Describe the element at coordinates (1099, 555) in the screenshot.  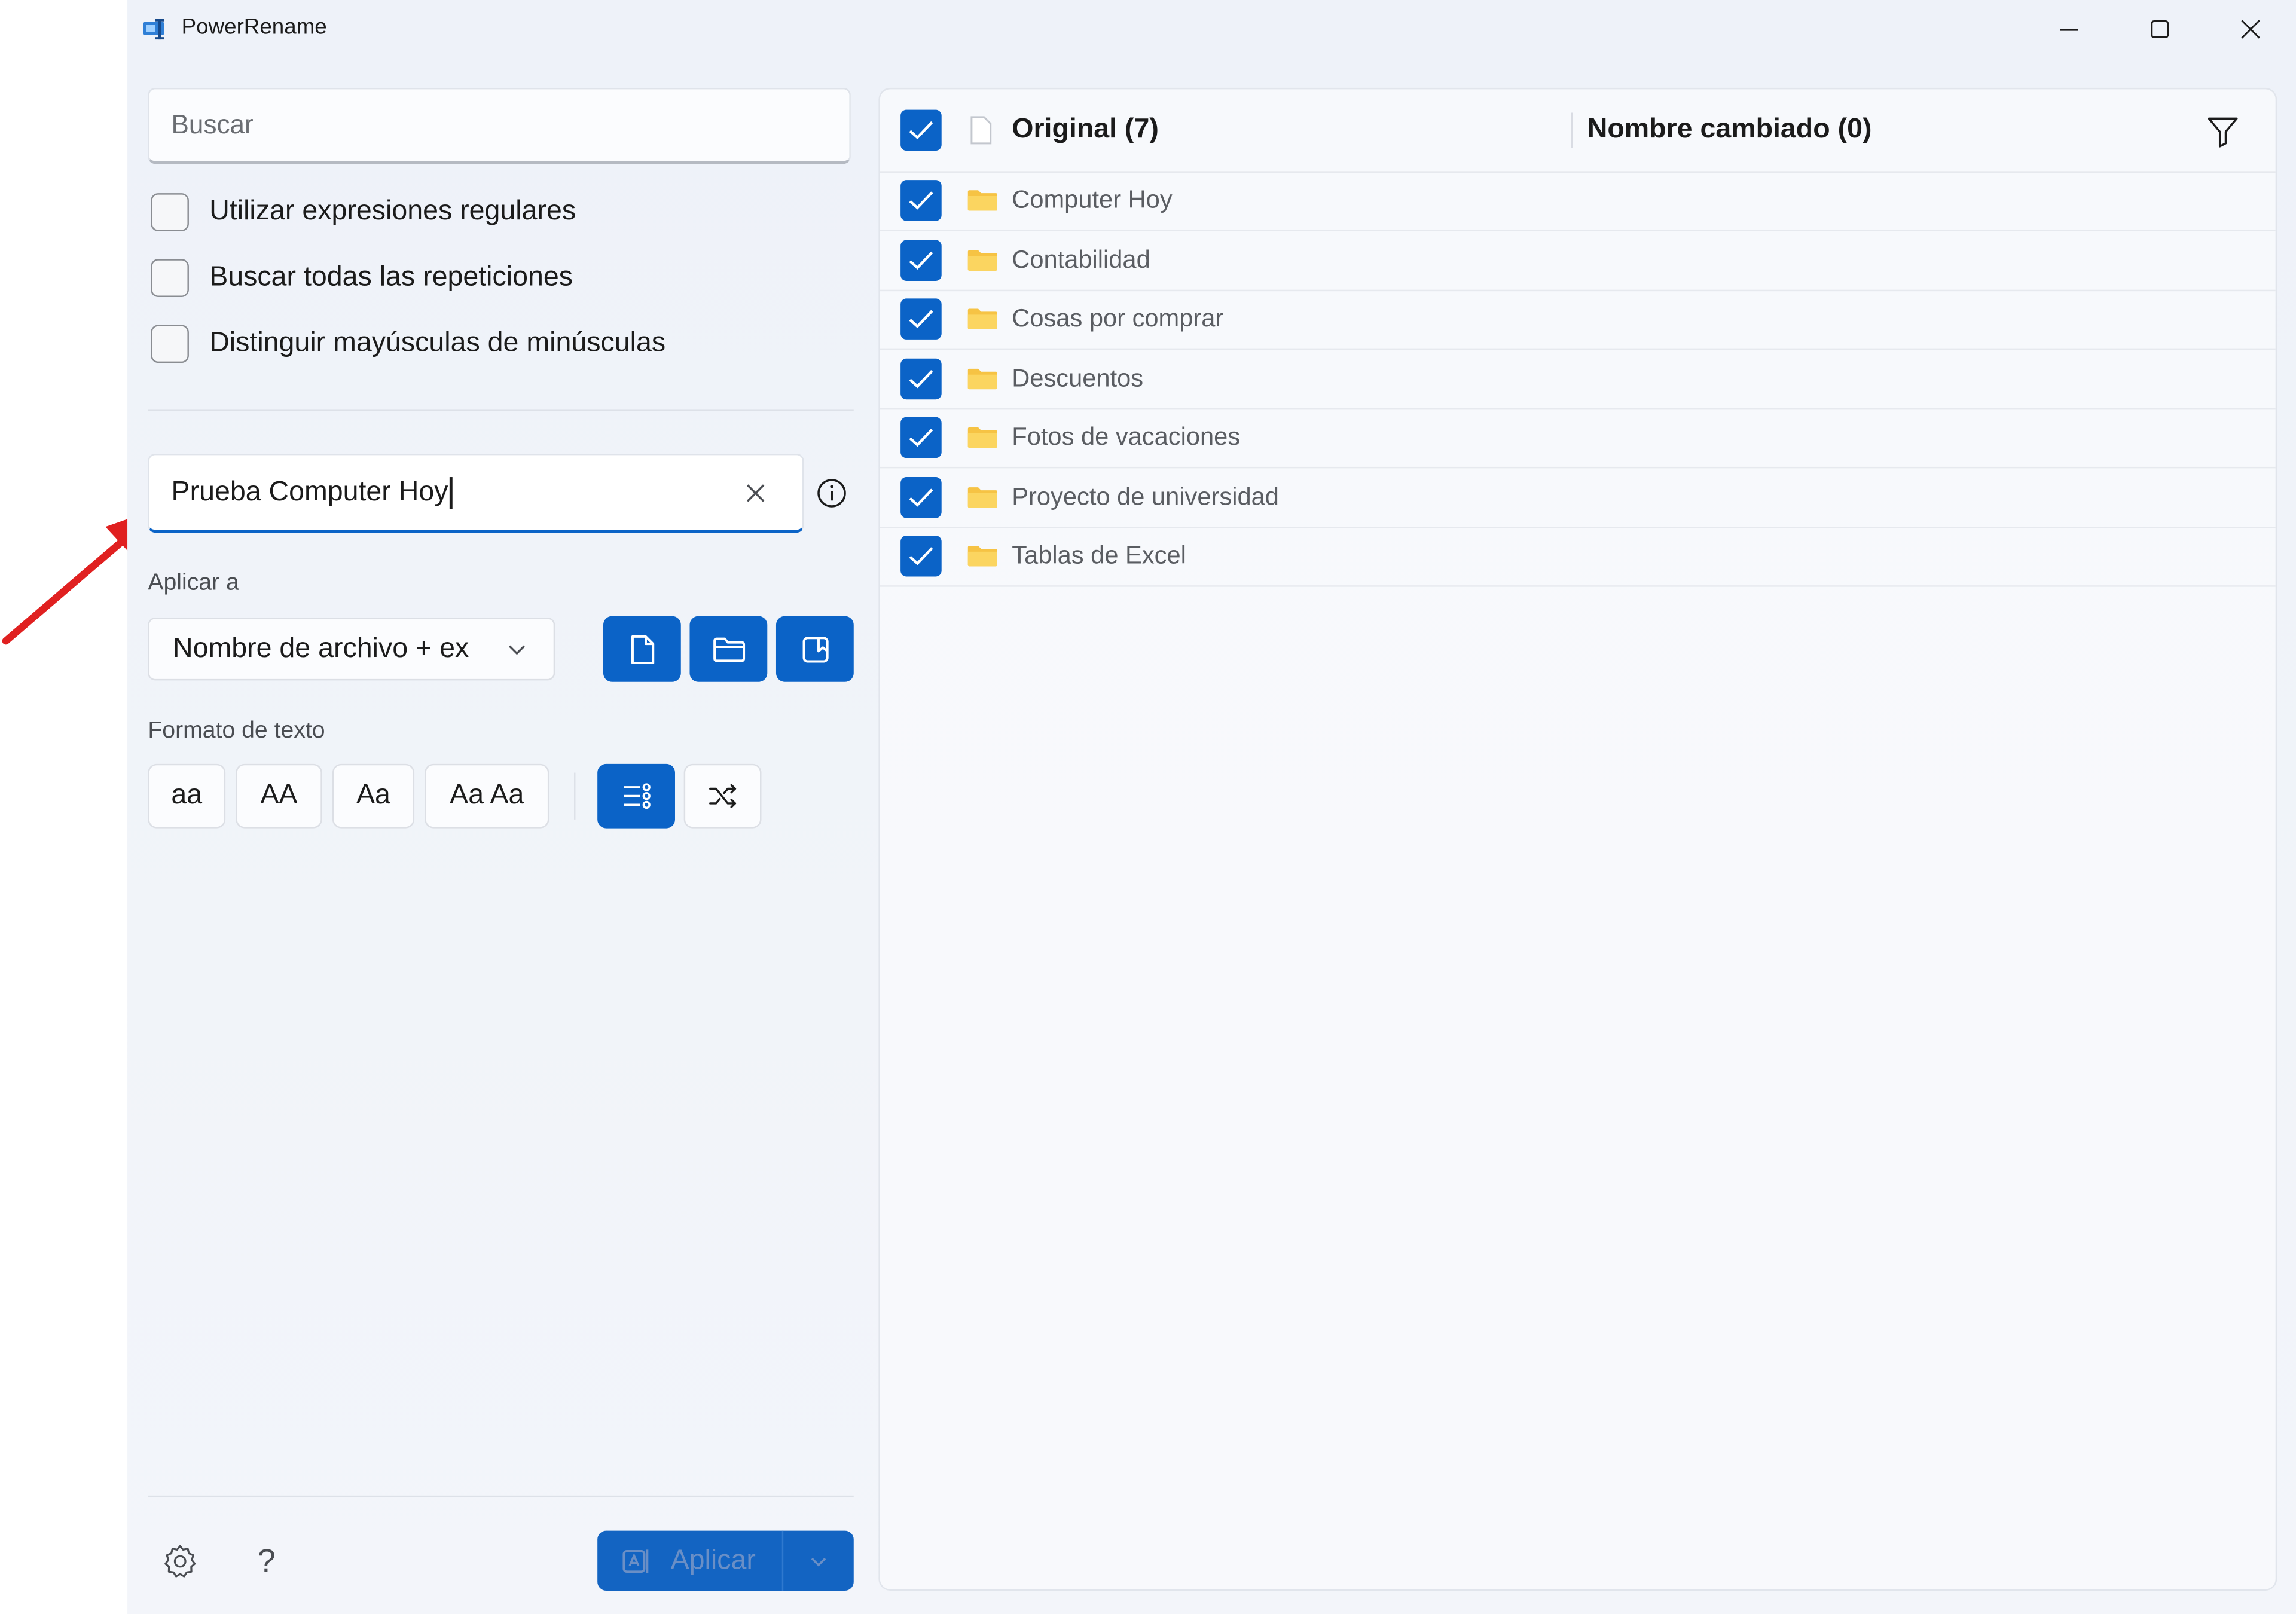
I see `file-name: Tablas de Excel` at that location.